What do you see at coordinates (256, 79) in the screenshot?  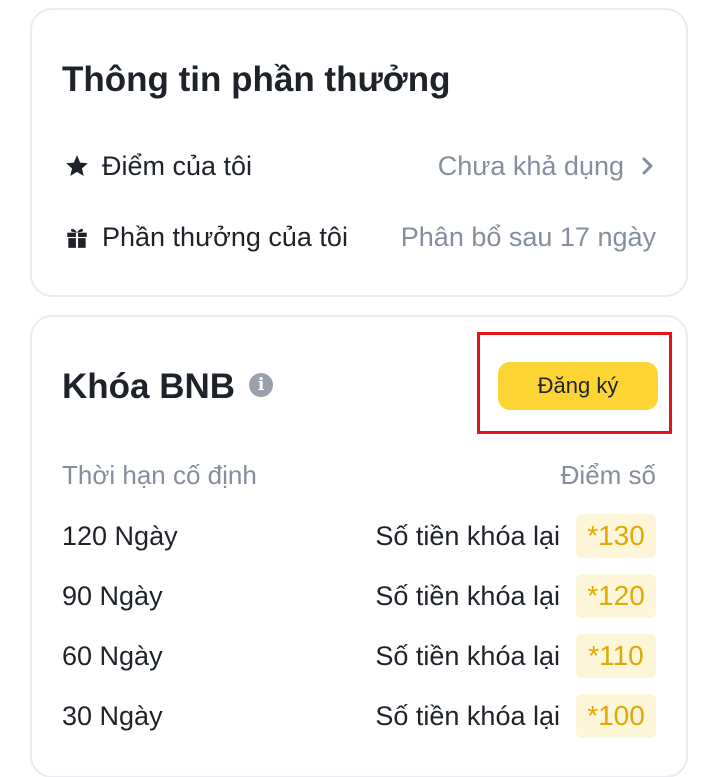 I see `rewards-card-title: Thông tin phần thưởng` at bounding box center [256, 79].